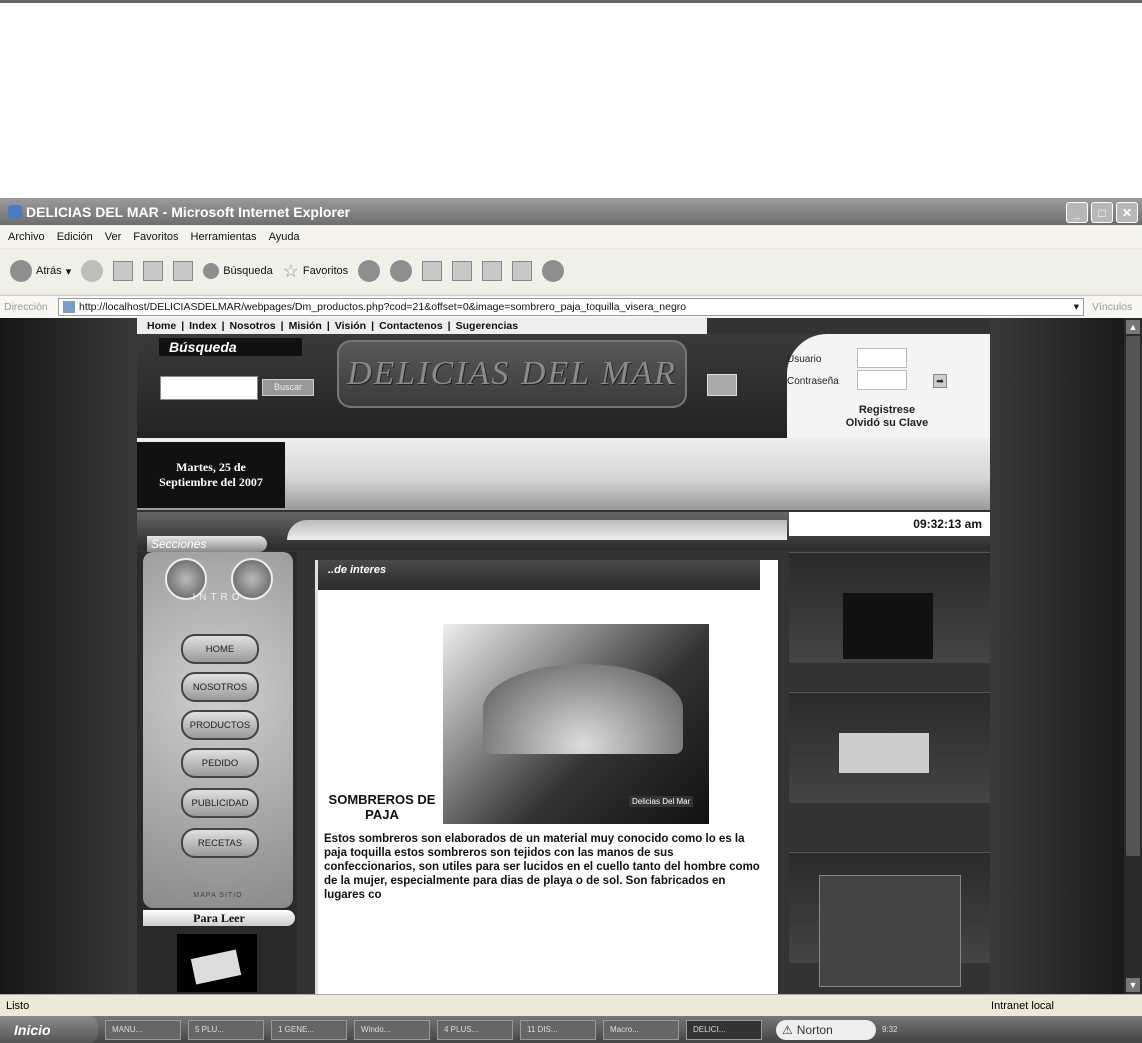  Describe the element at coordinates (183, 271) in the screenshot. I see `home-button` at that location.